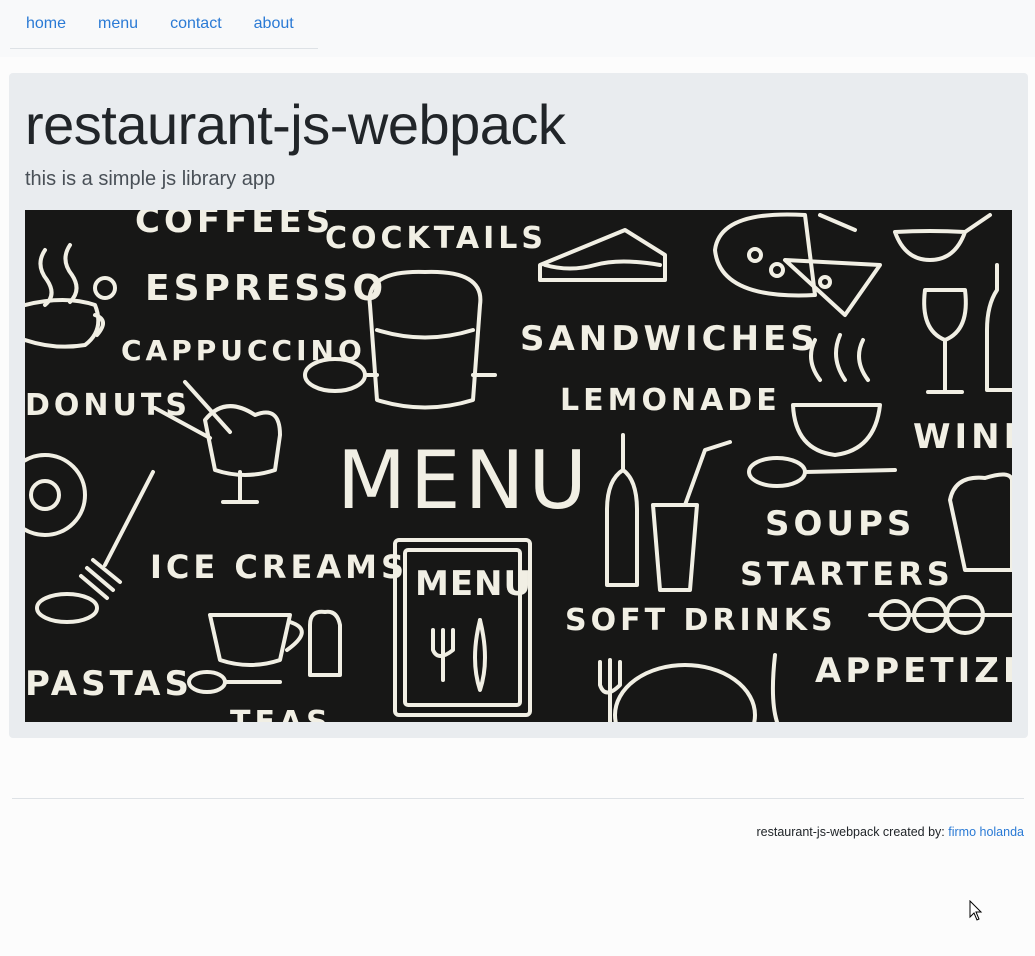 The width and height of the screenshot is (1035, 956). Describe the element at coordinates (118, 24) in the screenshot. I see `nav-link-menu: menu` at that location.